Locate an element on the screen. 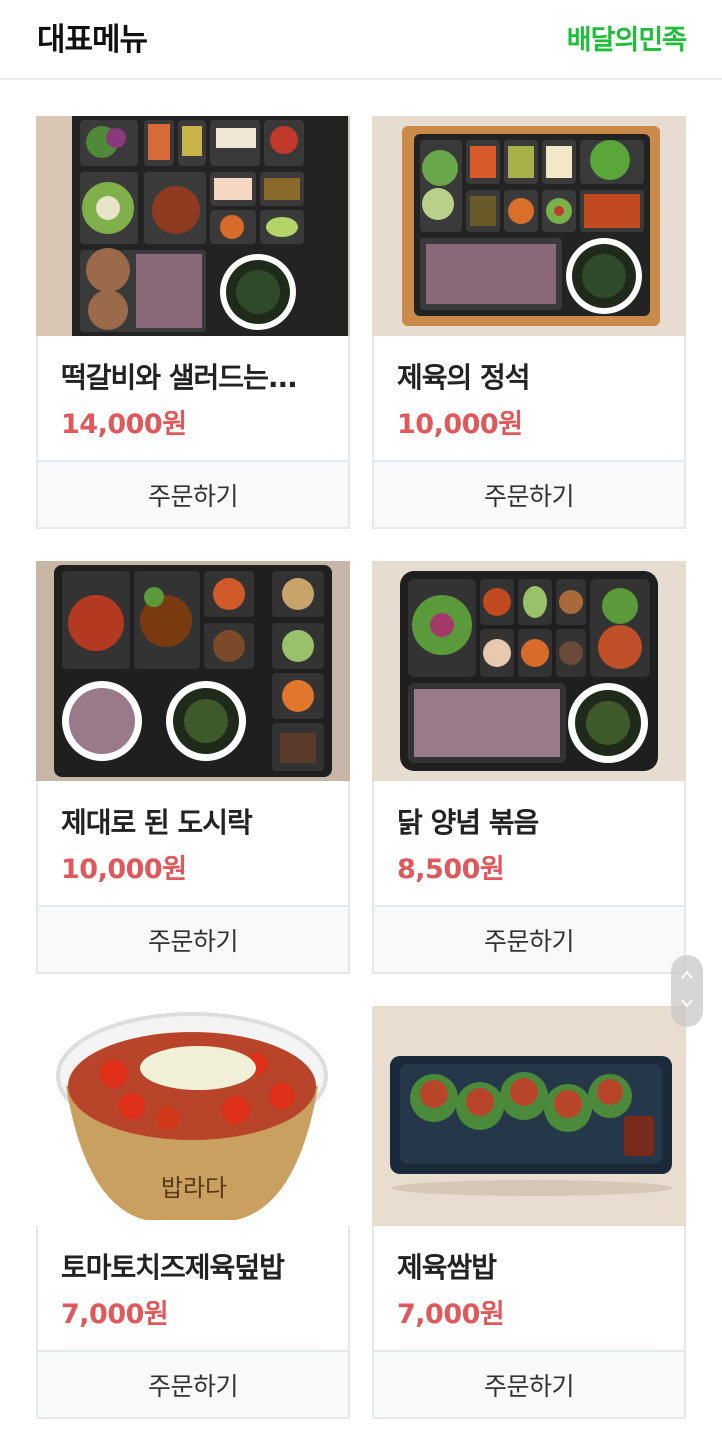 This screenshot has height=1438, width=722. menu-card: 떡갈비와 샐러드는... 14,000원 주문하기 is located at coordinates (193, 322).